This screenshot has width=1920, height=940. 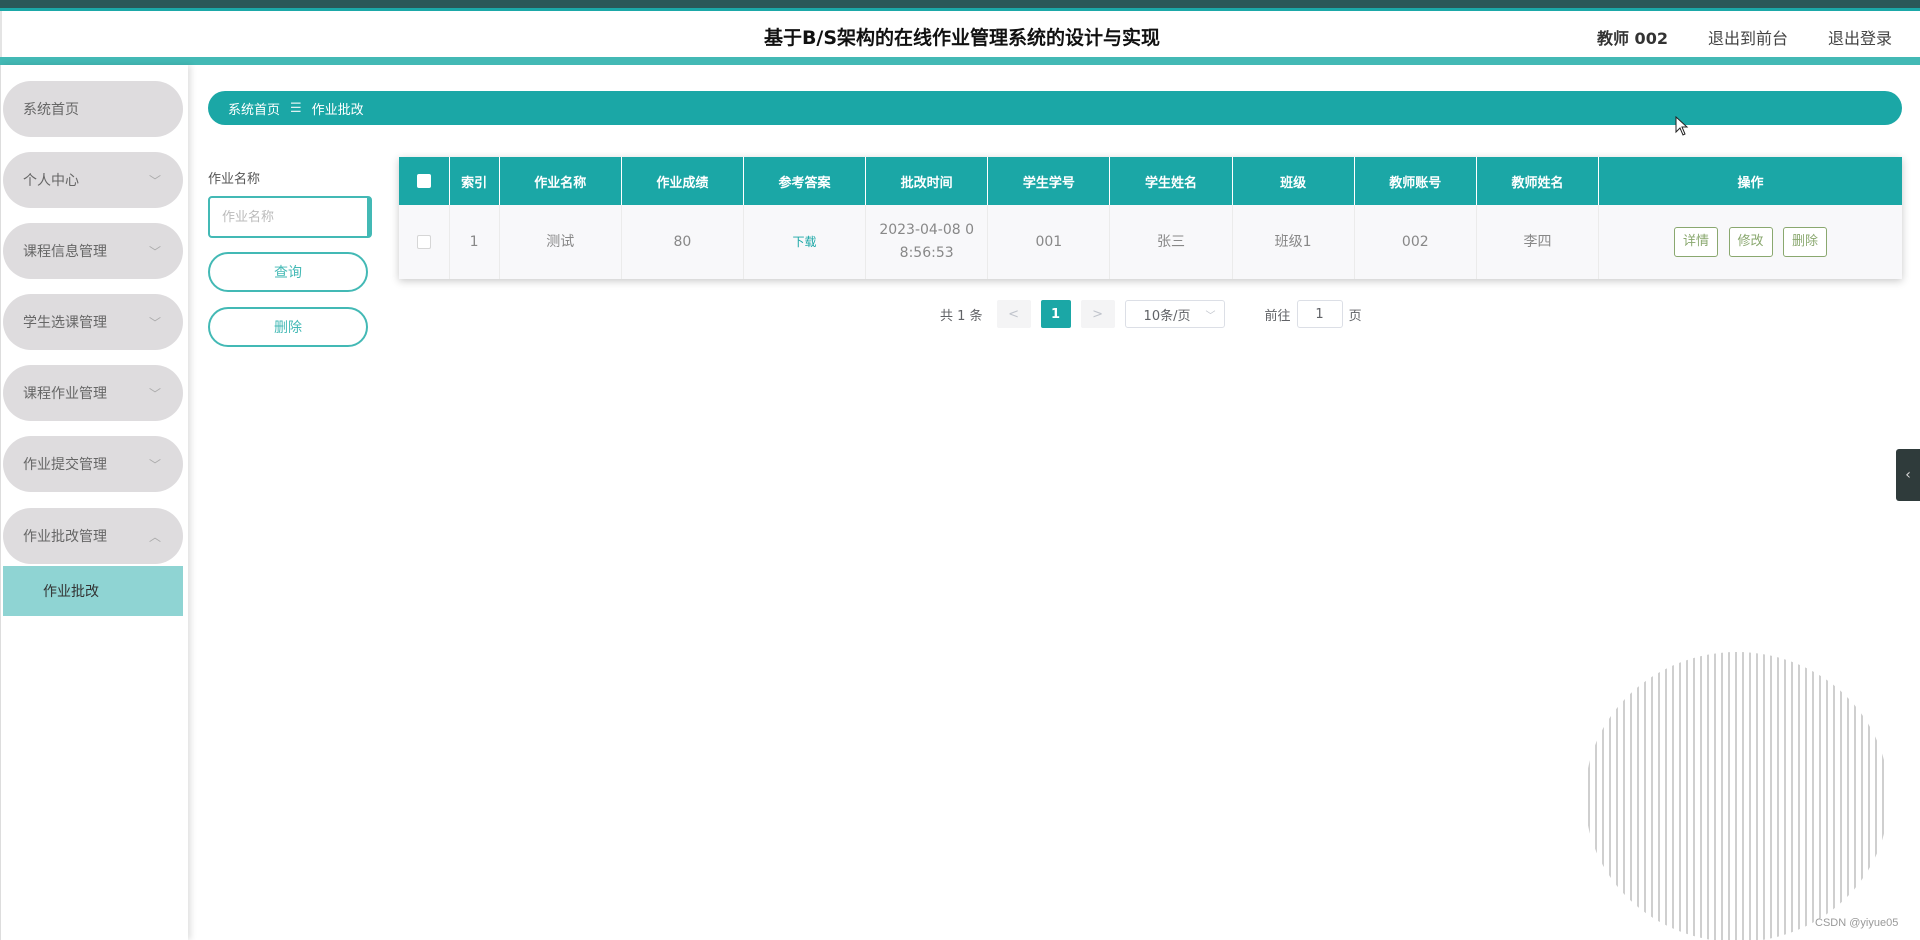 What do you see at coordinates (290, 217) in the screenshot?
I see `homework-name-input` at bounding box center [290, 217].